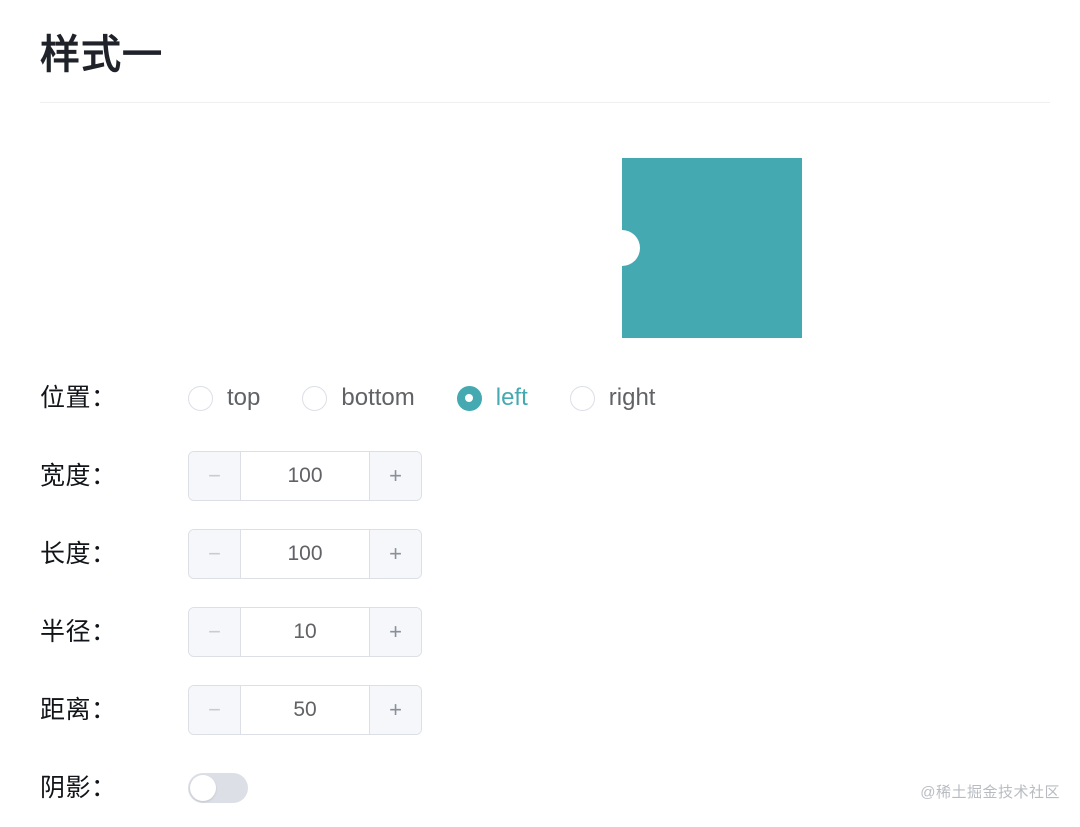 The width and height of the screenshot is (1080, 827). What do you see at coordinates (395, 476) in the screenshot?
I see `width-increment-button: +` at bounding box center [395, 476].